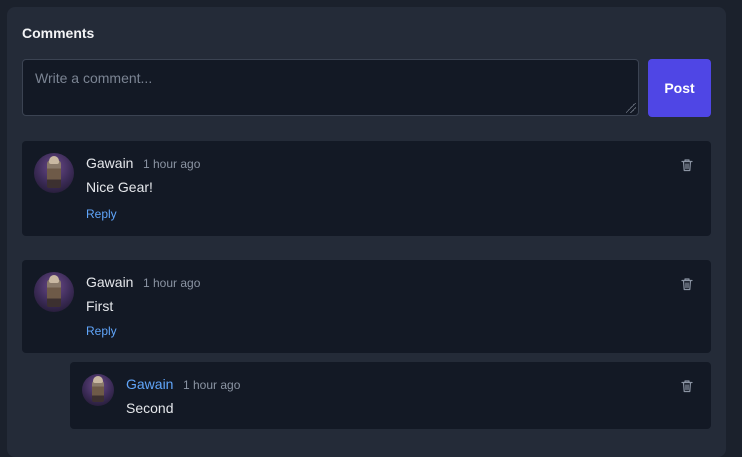 This screenshot has width=742, height=457. I want to click on comment-input-box, so click(330, 87).